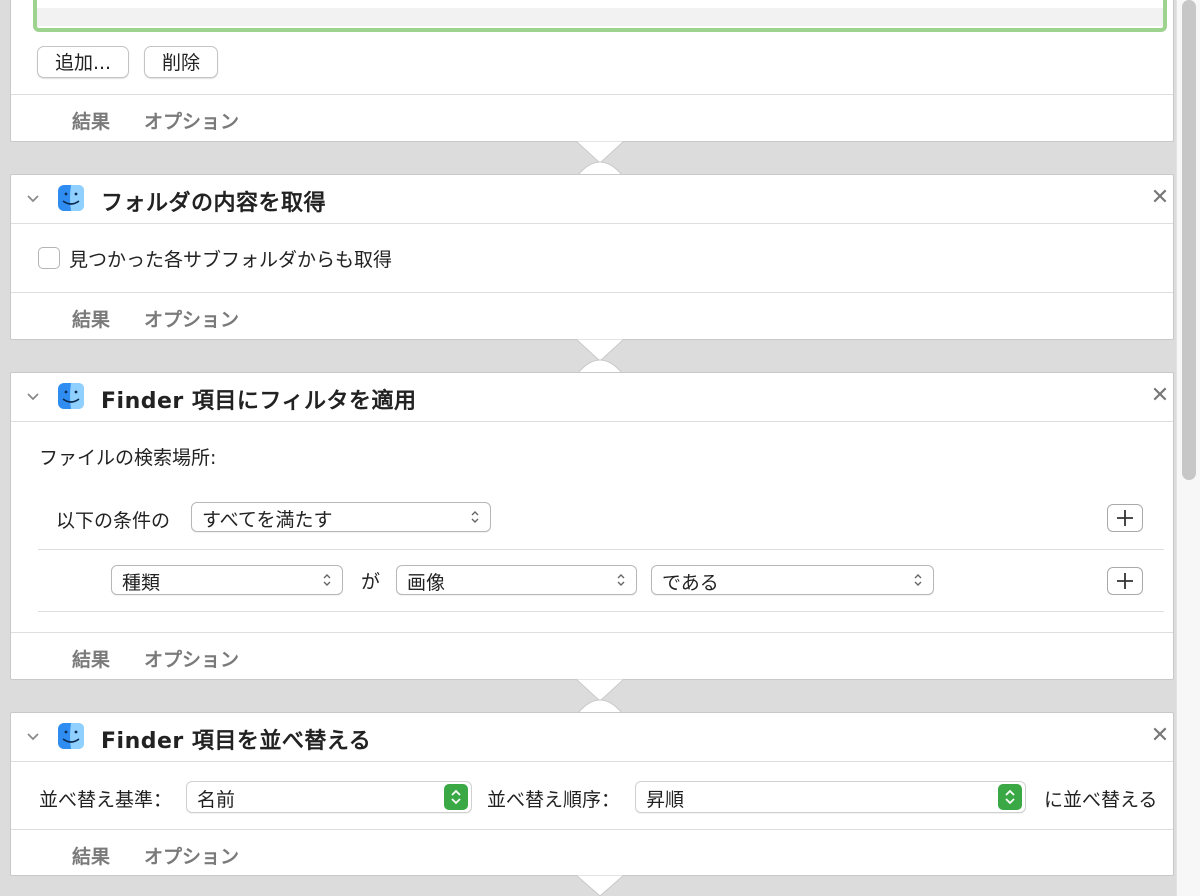 This screenshot has height=896, width=1200. What do you see at coordinates (341, 517) in the screenshot?
I see `condition-match-select: すべてを満たす` at bounding box center [341, 517].